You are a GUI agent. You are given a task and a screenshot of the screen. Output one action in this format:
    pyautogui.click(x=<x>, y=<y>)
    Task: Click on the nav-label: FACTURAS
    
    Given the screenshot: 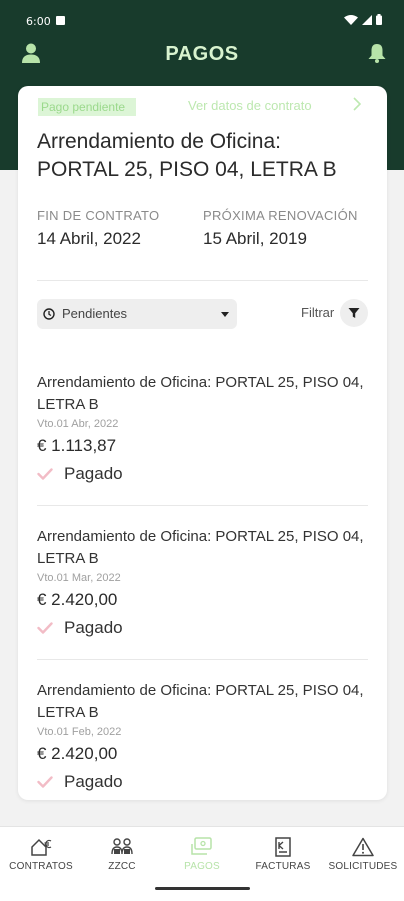 What is the action you would take?
    pyautogui.click(x=283, y=866)
    